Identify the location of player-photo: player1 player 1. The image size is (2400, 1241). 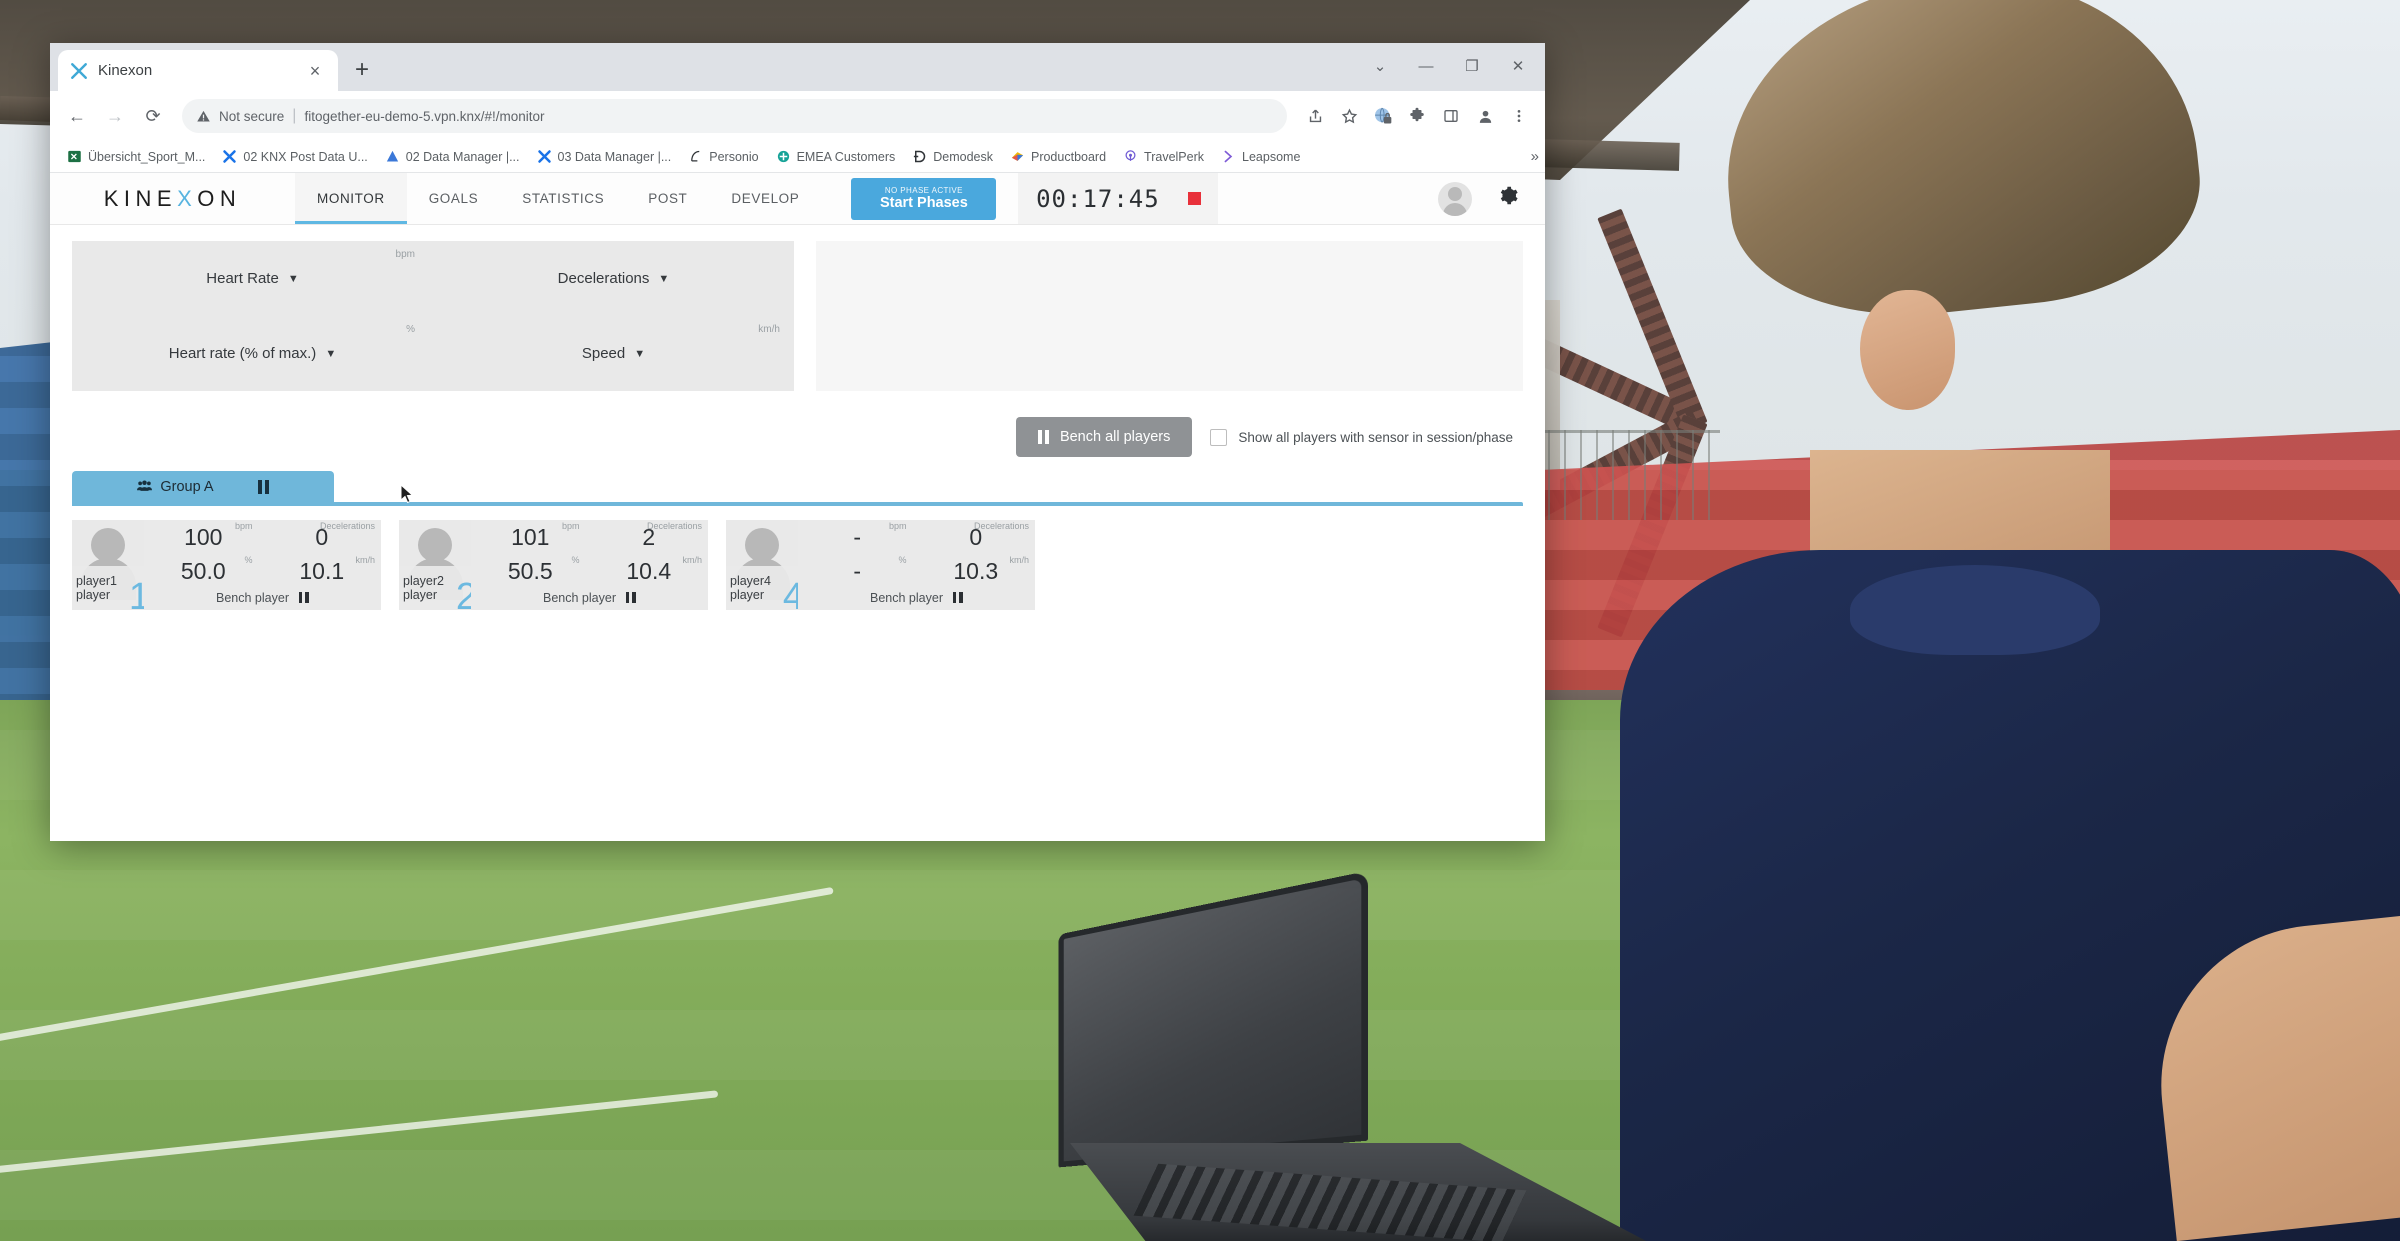
(111, 568).